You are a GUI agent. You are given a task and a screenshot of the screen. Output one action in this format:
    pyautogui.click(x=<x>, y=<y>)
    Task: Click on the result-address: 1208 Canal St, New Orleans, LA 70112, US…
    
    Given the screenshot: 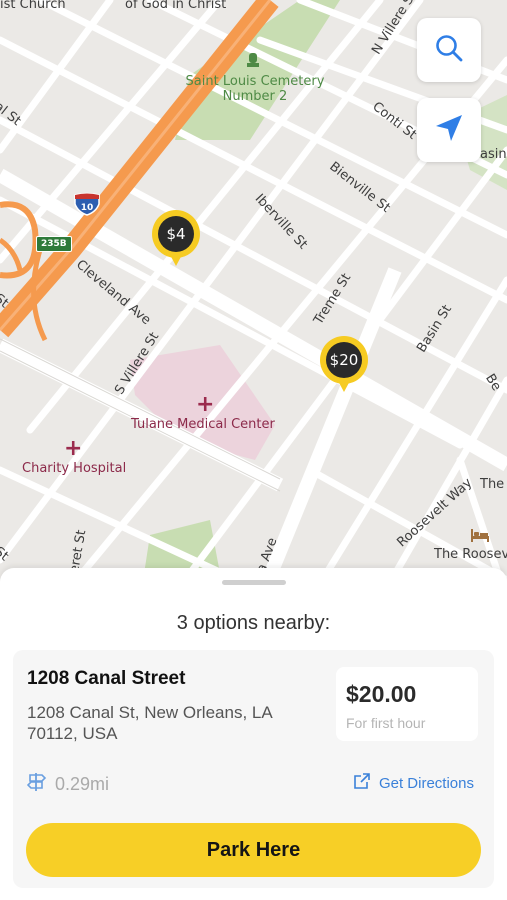 What is the action you would take?
    pyautogui.click(x=149, y=723)
    